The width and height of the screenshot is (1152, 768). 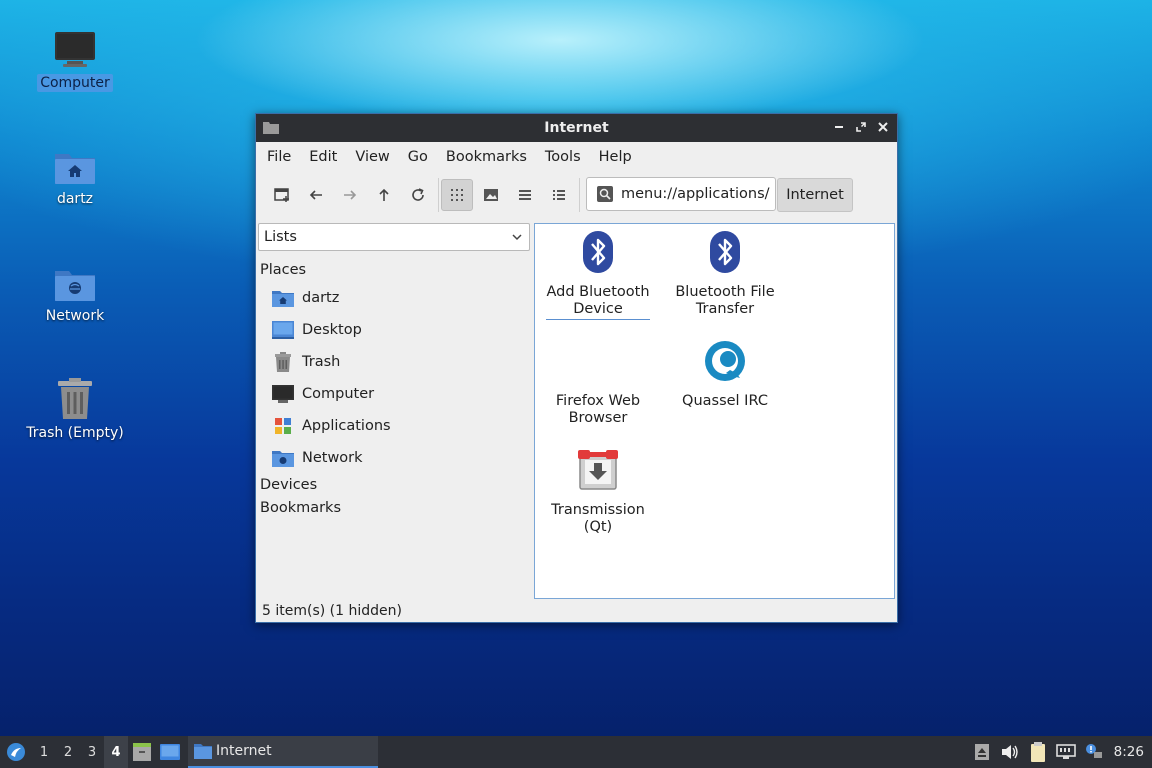 I want to click on path-input: menu://applications/, so click(x=681, y=194).